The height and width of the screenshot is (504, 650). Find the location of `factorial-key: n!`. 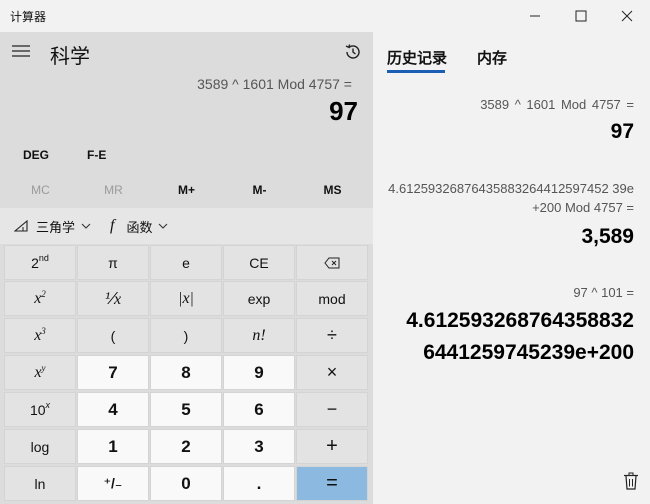

factorial-key: n! is located at coordinates (259, 335).